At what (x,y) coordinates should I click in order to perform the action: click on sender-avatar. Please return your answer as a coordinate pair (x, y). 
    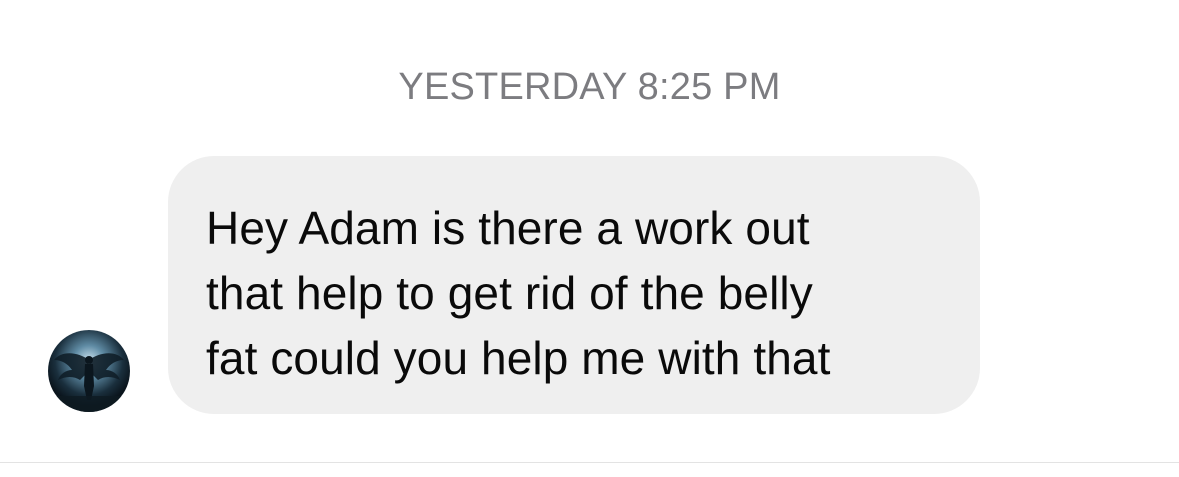
    Looking at the image, I should click on (89, 371).